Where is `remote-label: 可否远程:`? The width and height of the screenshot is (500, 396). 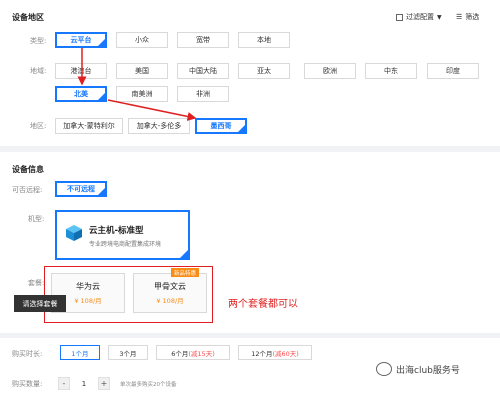 remote-label: 可否远程: is located at coordinates (27, 190).